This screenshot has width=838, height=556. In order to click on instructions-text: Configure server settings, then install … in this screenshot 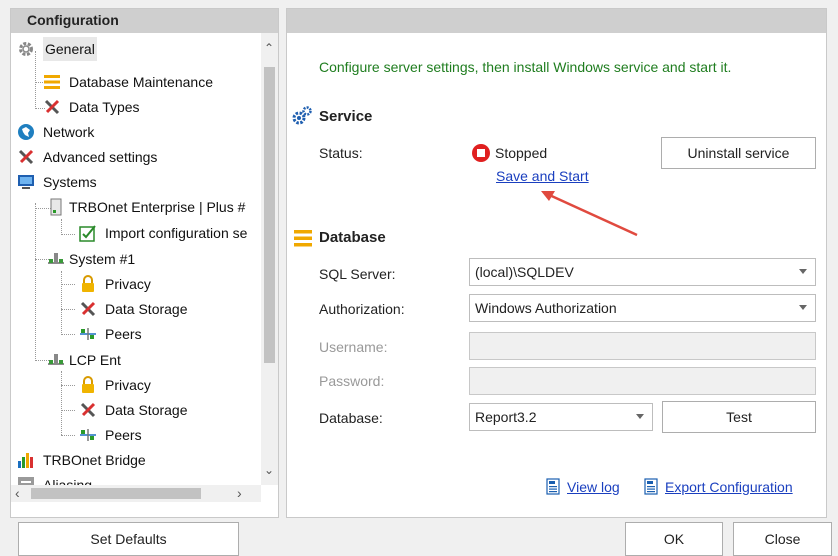, I will do `click(525, 67)`.